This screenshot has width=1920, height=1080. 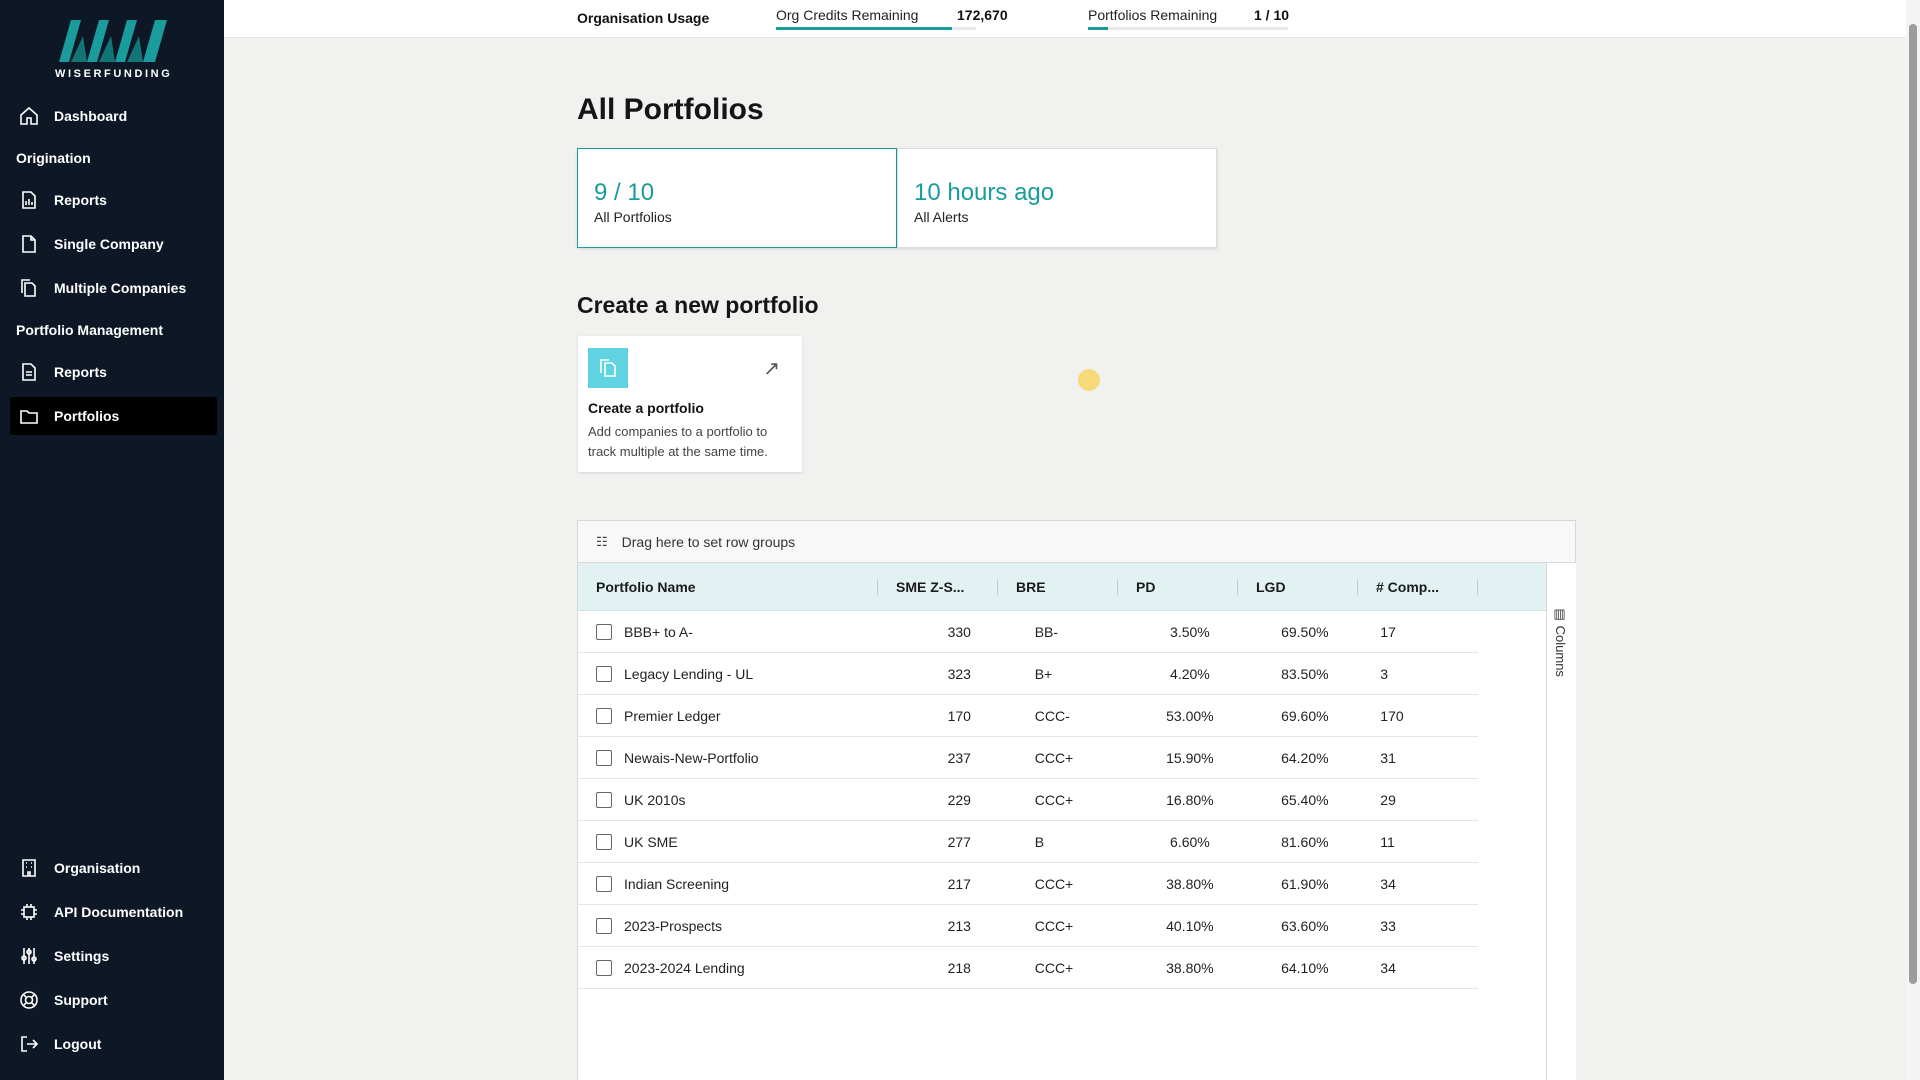 What do you see at coordinates (771, 369) in the screenshot?
I see `arrow-up-right-icon: ↗` at bounding box center [771, 369].